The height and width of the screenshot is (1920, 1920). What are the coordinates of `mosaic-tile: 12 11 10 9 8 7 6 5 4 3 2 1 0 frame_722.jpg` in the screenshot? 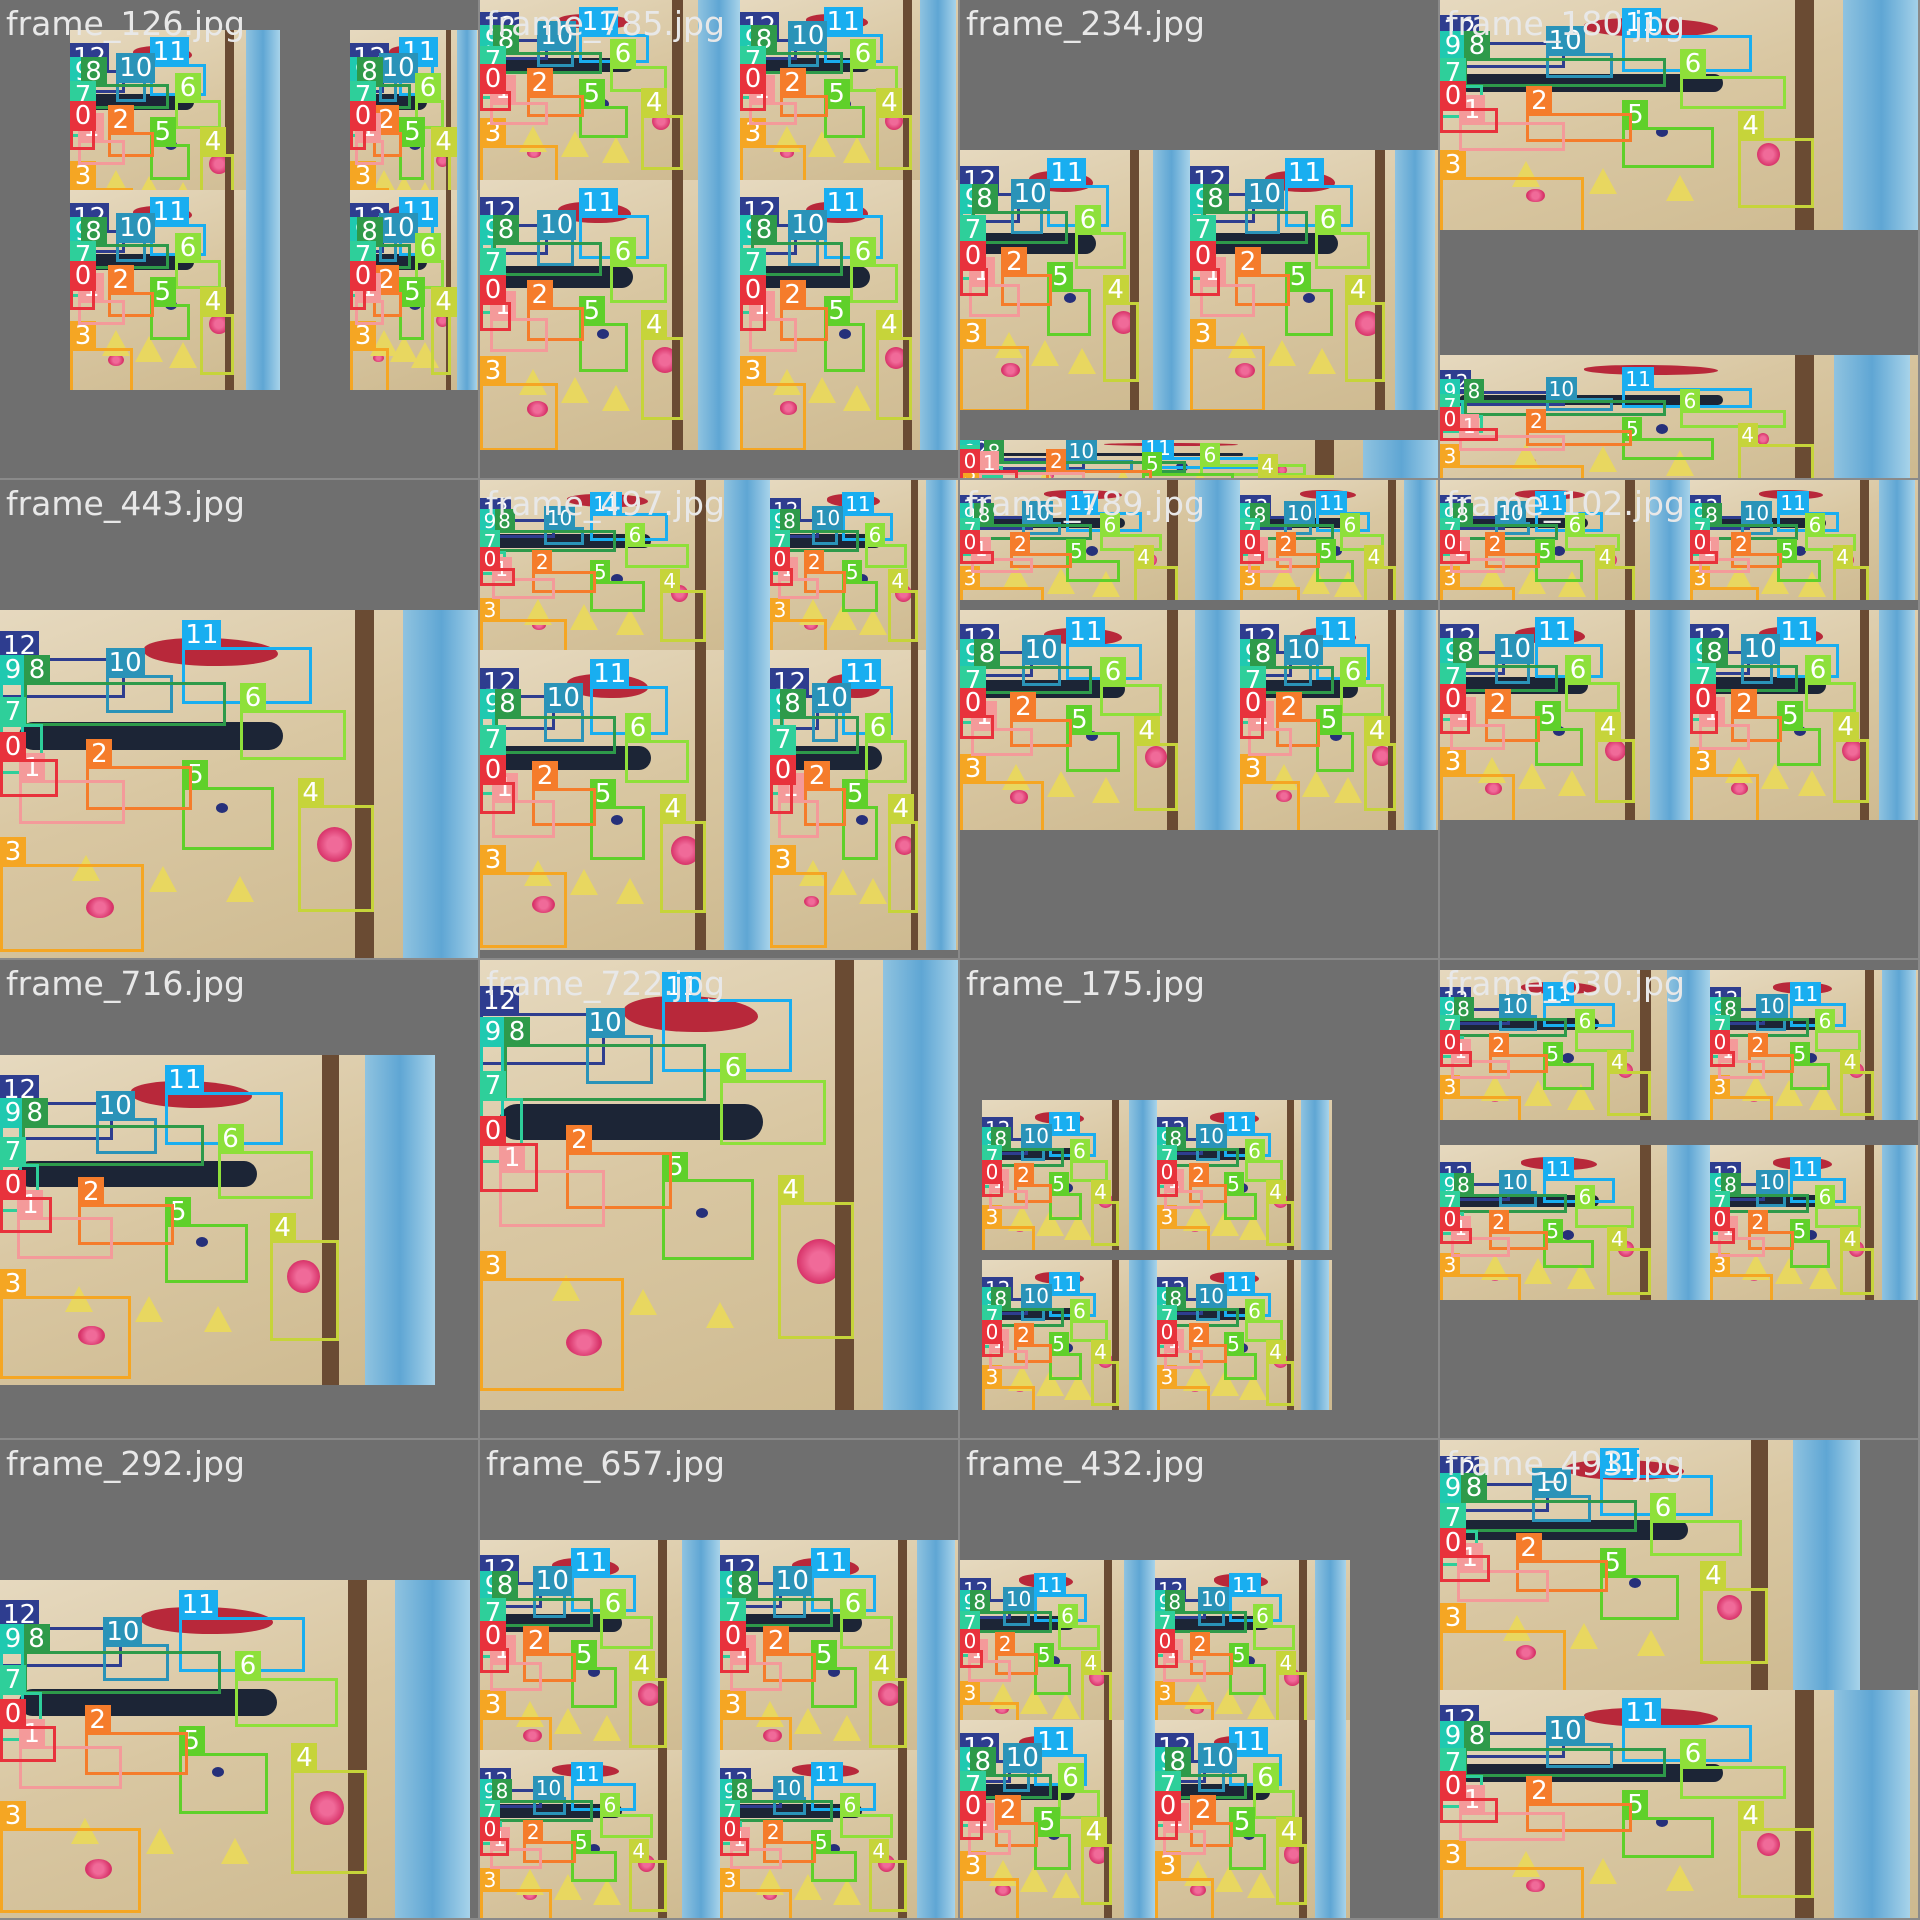 It's located at (720, 1200).